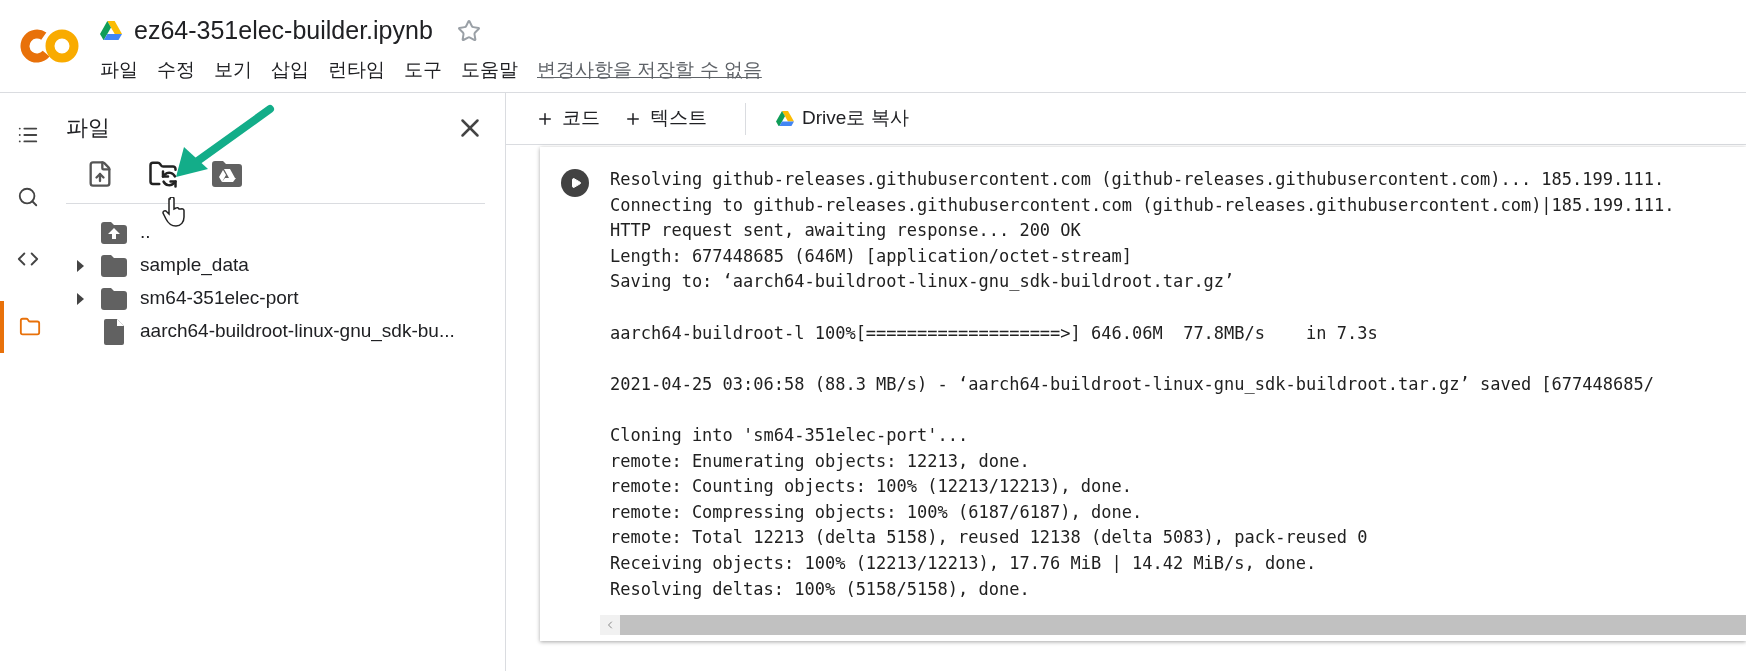  What do you see at coordinates (1173, 625) in the screenshot?
I see `horizontal-scrollbar` at bounding box center [1173, 625].